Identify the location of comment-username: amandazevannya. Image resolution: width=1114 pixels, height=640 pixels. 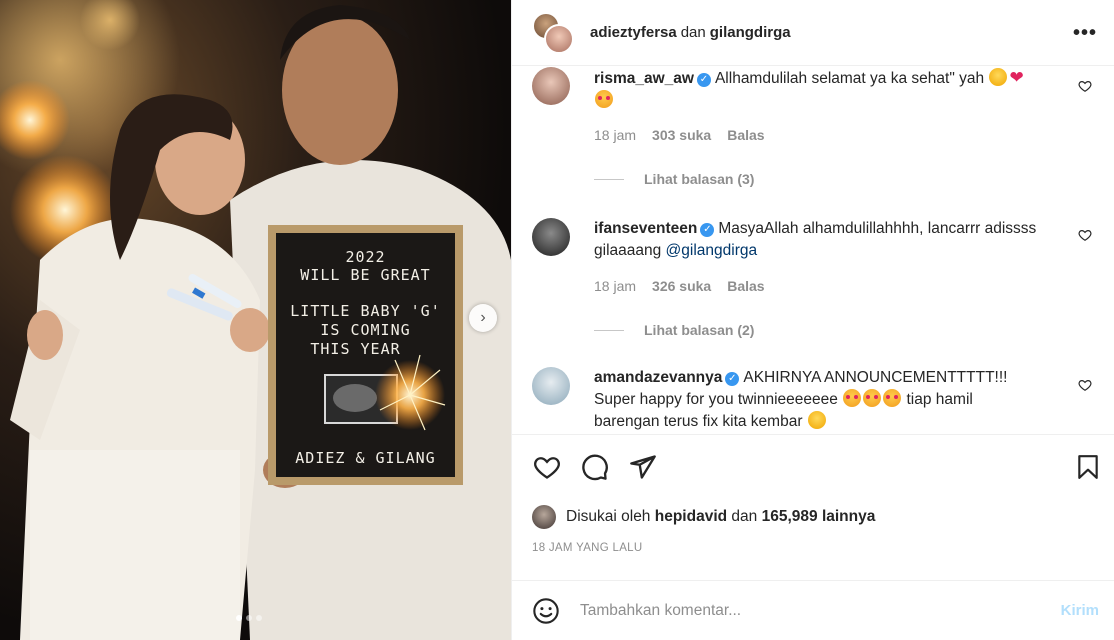
(658, 377).